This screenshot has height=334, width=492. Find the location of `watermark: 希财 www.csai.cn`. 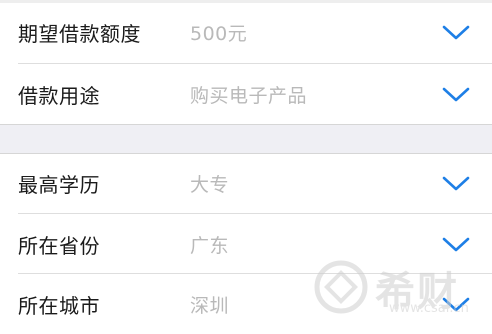

watermark: 希财 www.csai.cn is located at coordinates (398, 288).